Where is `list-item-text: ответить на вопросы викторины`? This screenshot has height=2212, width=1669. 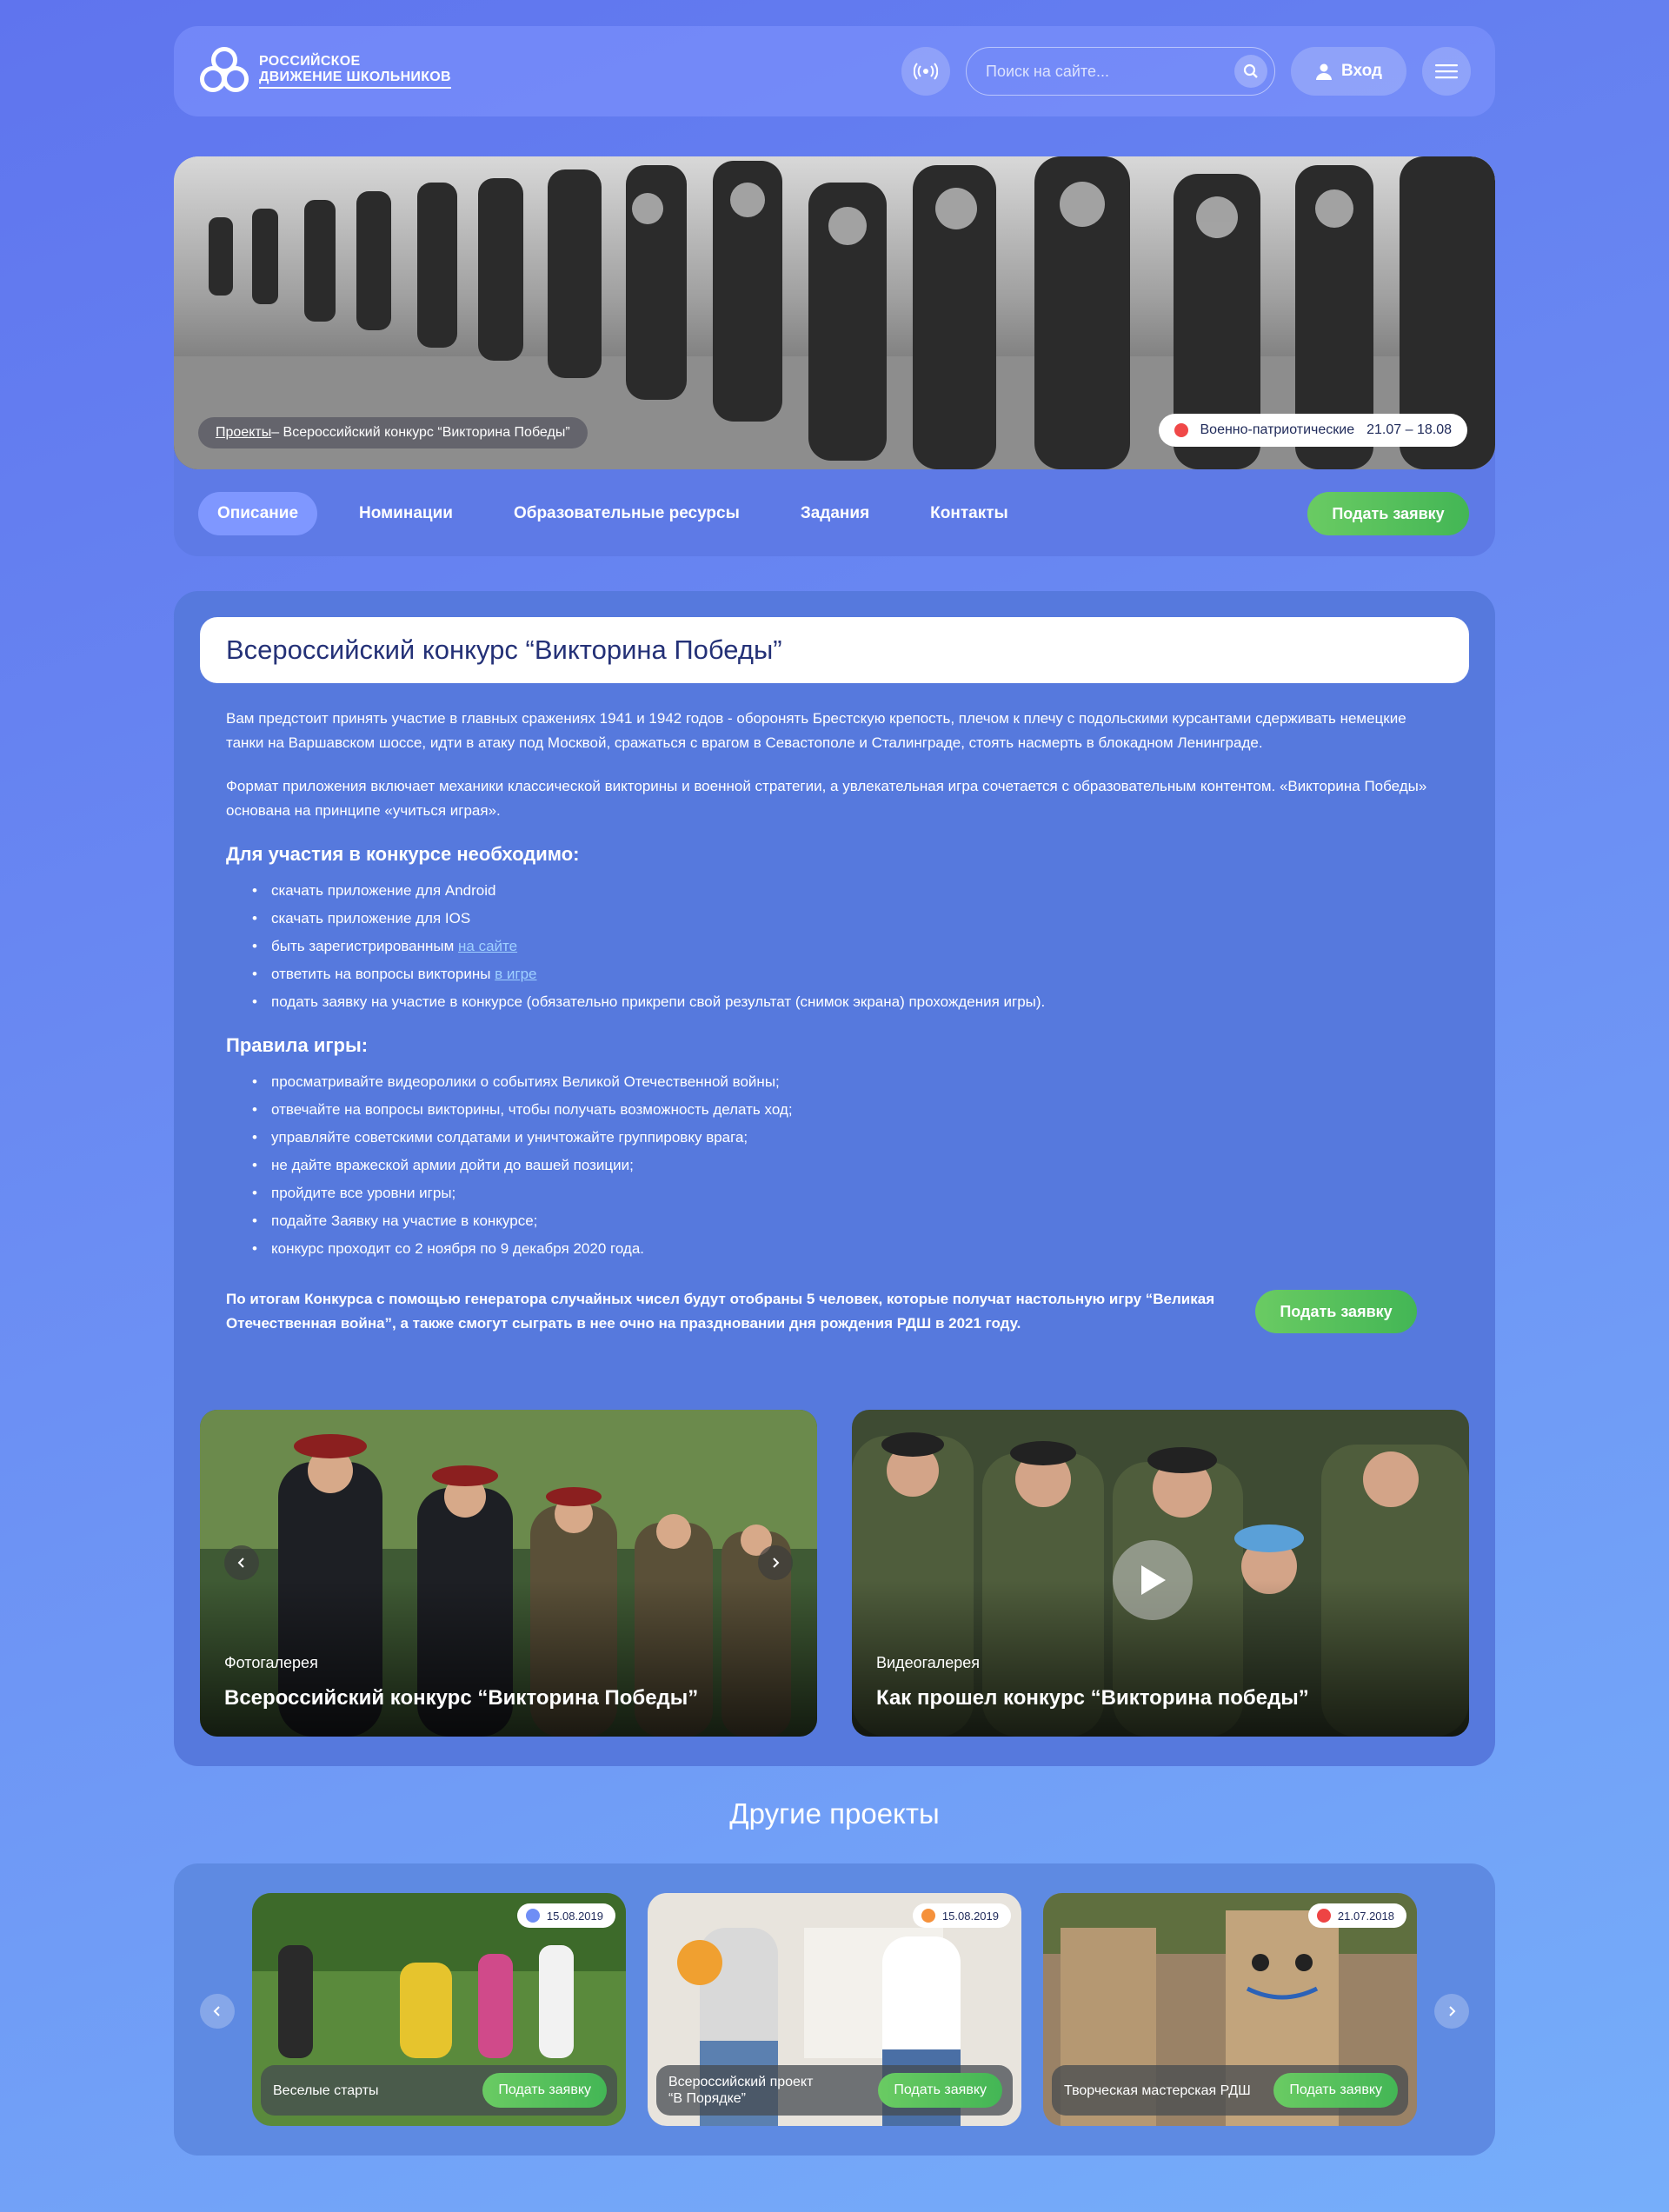
list-item-text: ответить на вопросы викторины is located at coordinates (383, 974).